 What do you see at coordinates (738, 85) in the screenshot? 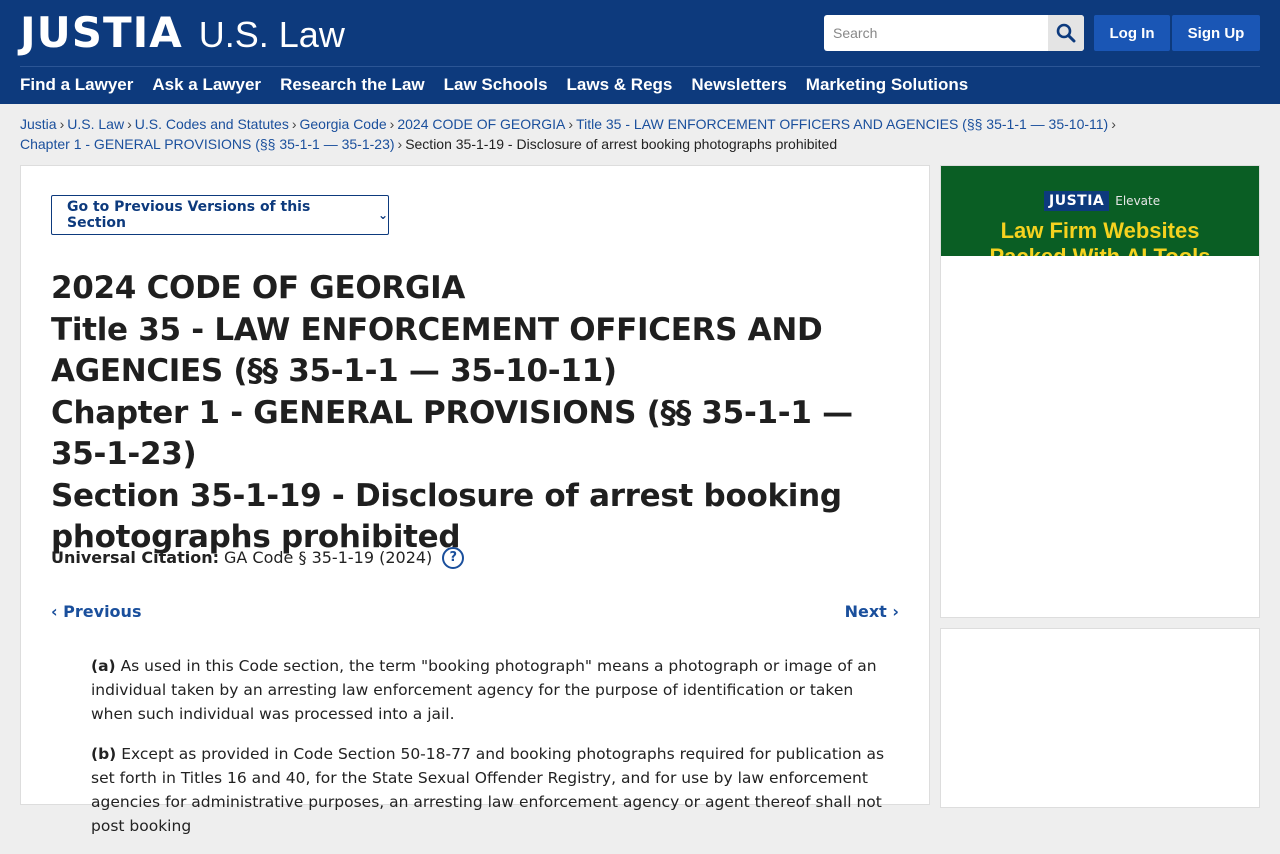
I see `nav-newsletters: Newsletters` at bounding box center [738, 85].